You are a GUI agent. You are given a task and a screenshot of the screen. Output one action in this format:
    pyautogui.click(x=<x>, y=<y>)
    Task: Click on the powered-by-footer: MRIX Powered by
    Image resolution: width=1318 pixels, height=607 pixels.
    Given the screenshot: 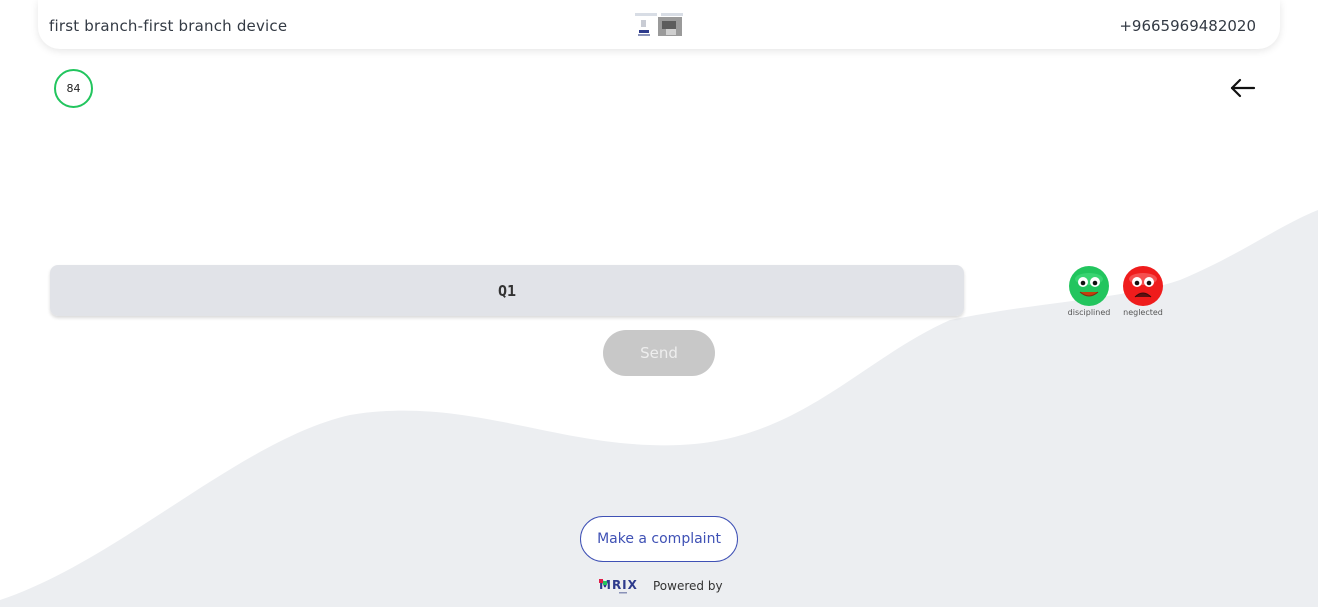 What is the action you would take?
    pyautogui.click(x=661, y=586)
    